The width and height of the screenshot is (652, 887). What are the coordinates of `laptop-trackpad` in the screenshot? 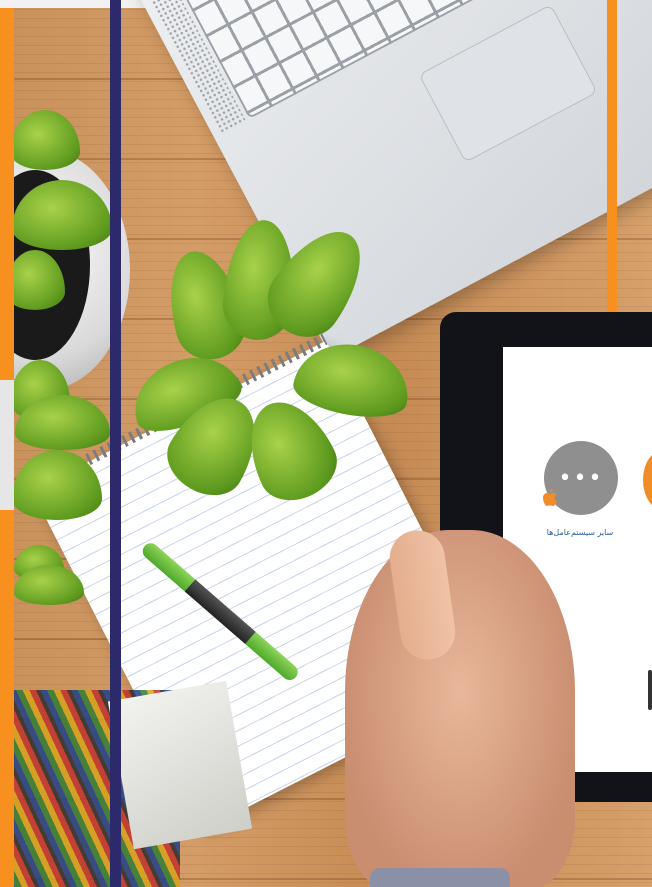 It's located at (508, 83).